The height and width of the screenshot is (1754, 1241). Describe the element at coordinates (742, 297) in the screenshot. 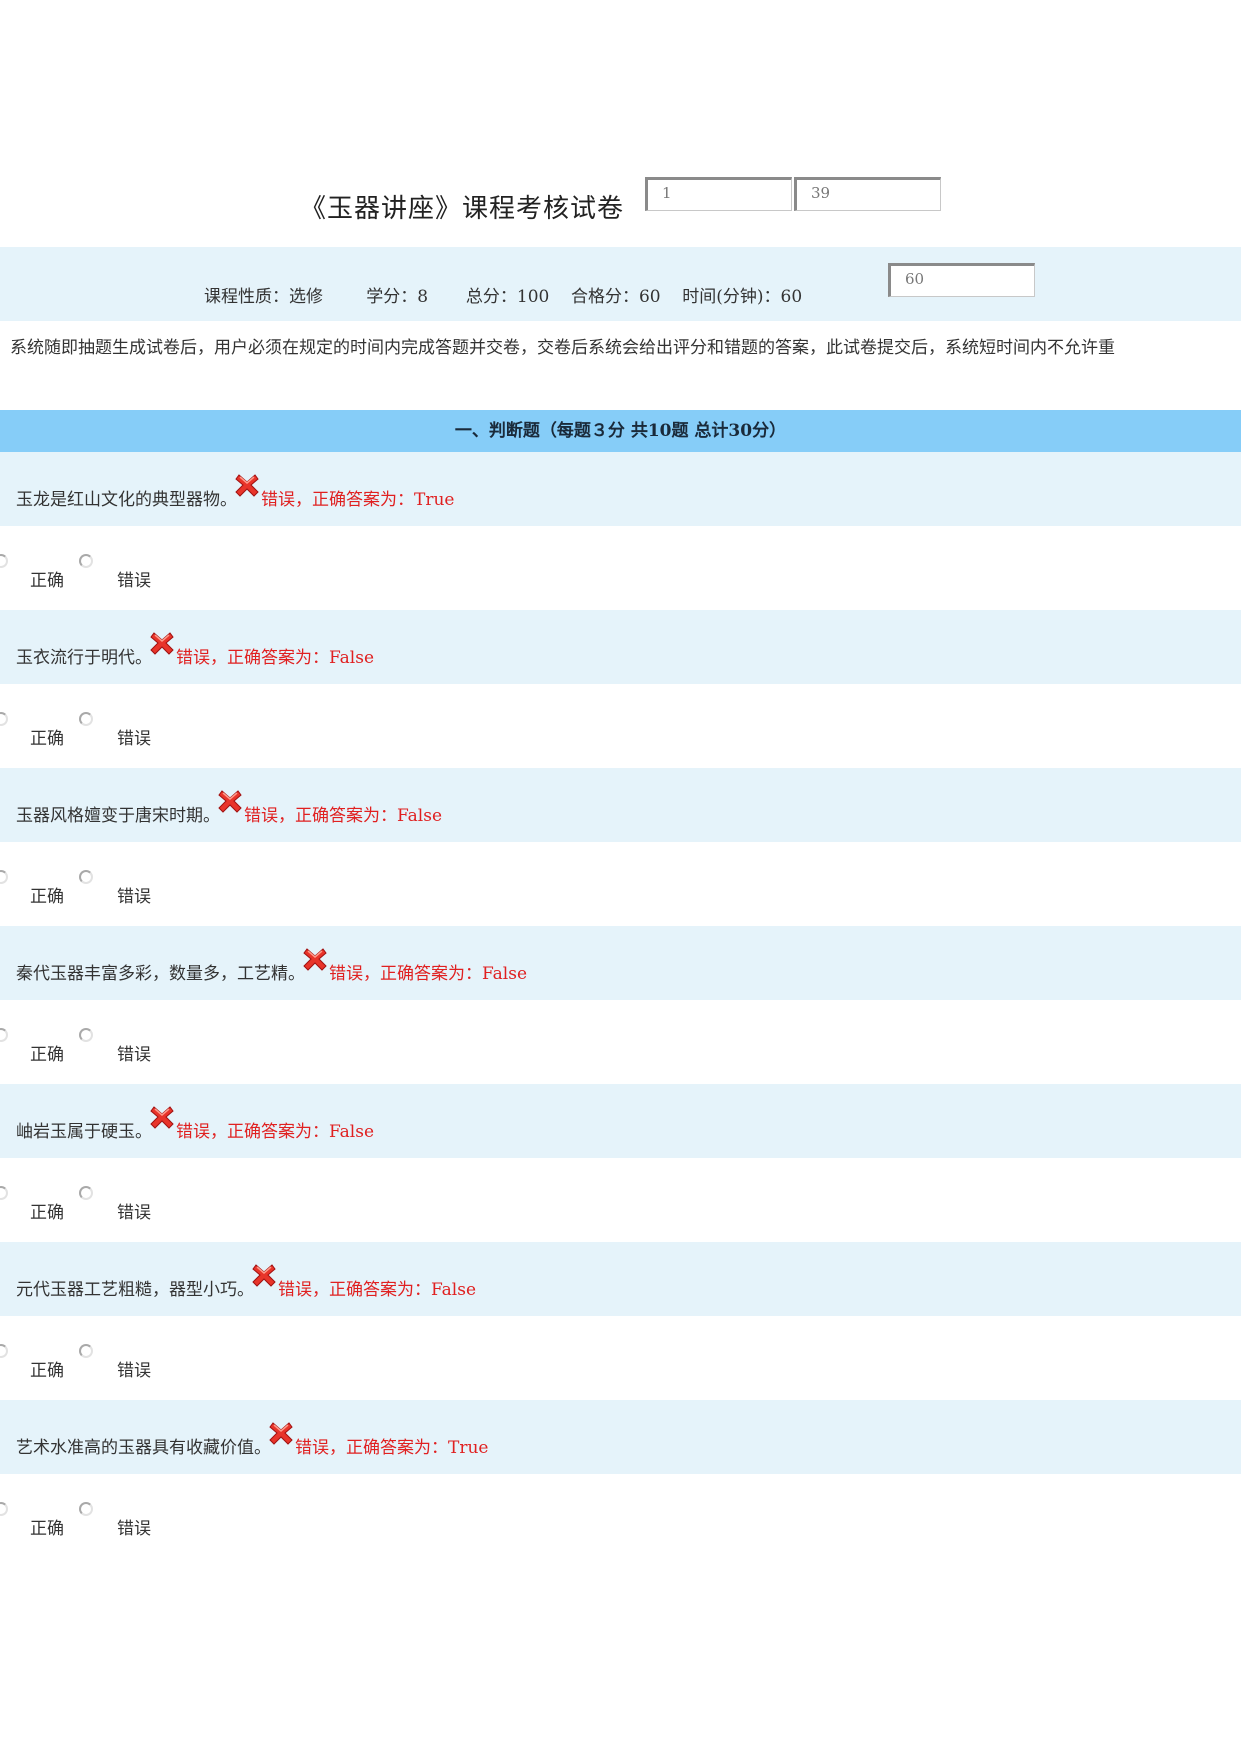

I see `time-limit: 时间(分钟)：60` at that location.